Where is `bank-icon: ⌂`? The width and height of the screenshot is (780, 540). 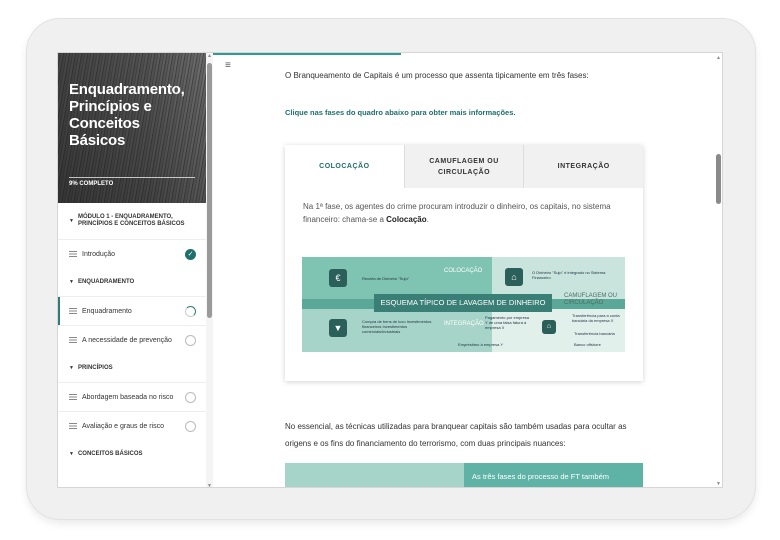
bank-icon: ⌂ is located at coordinates (514, 277).